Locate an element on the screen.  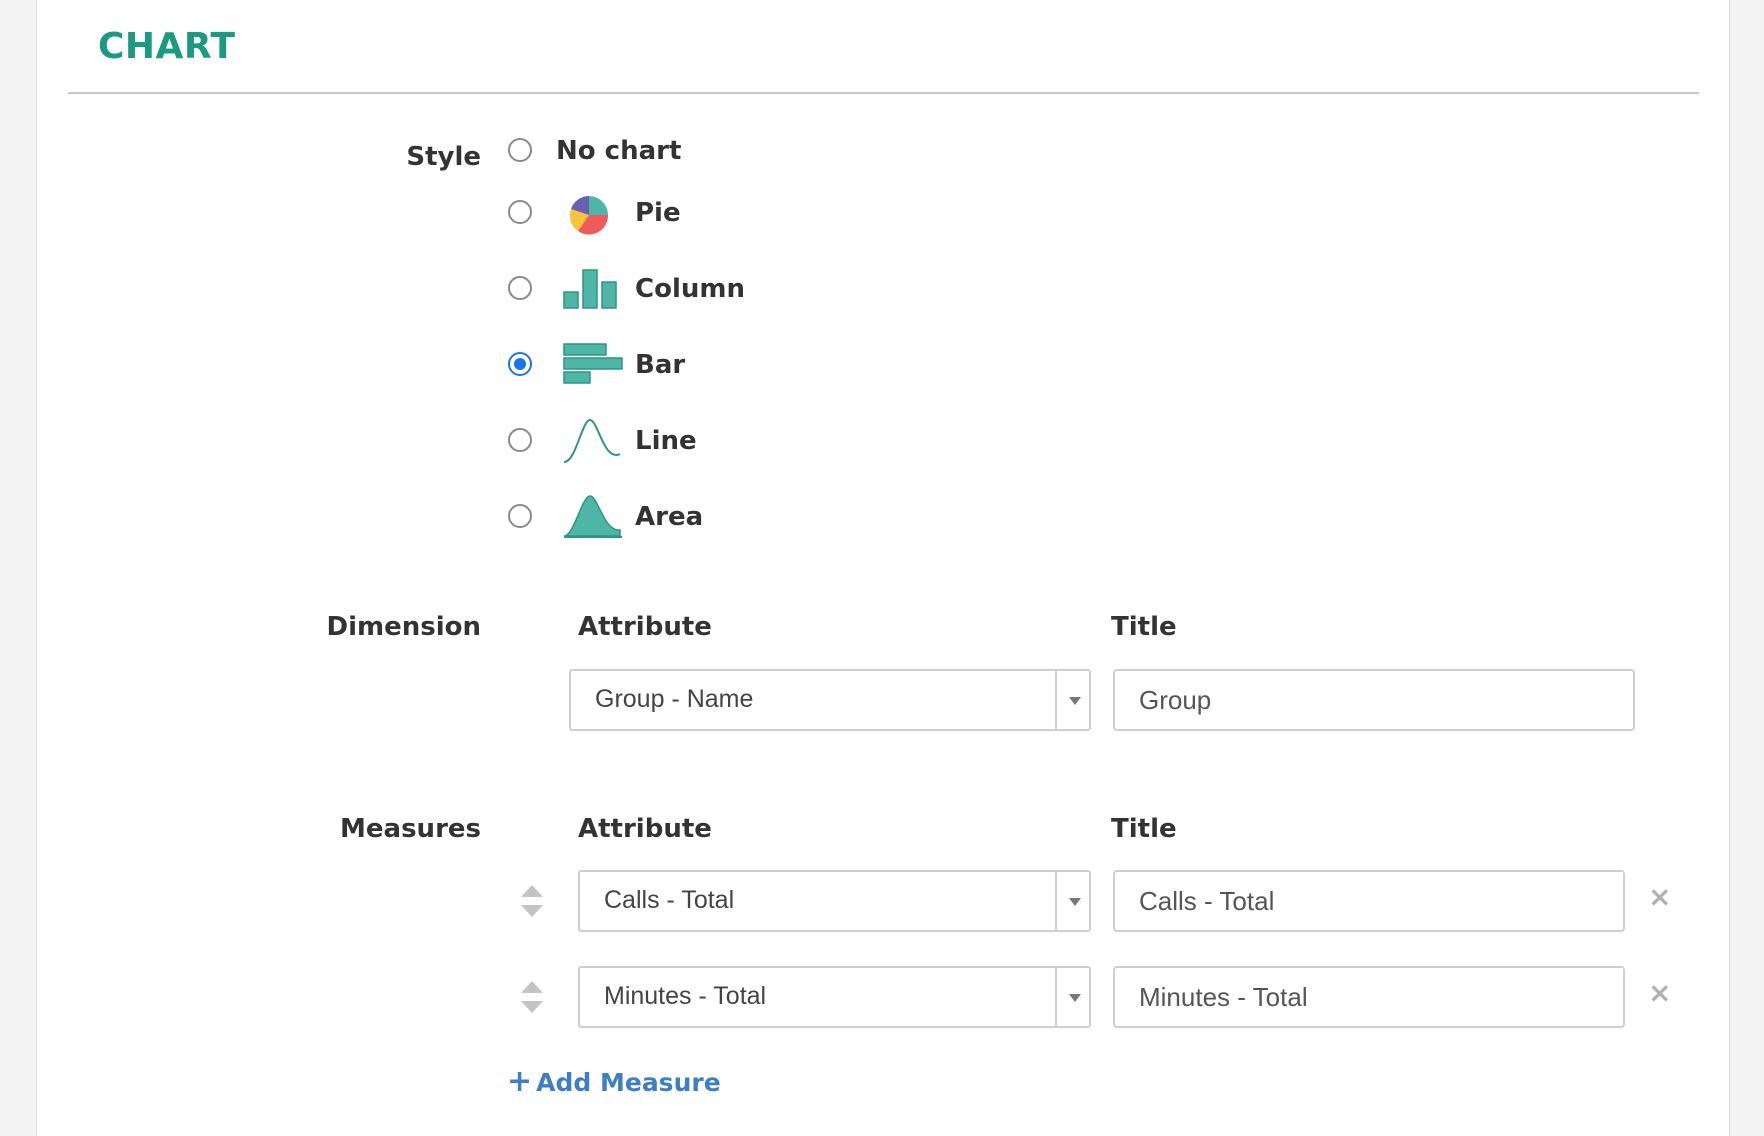
style-option-label: Column is located at coordinates (690, 289).